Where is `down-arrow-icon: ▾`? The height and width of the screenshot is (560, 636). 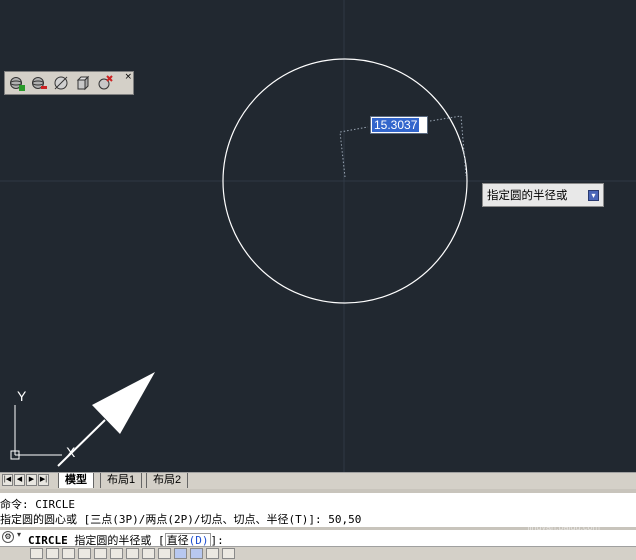
down-arrow-icon: ▾ is located at coordinates (593, 195).